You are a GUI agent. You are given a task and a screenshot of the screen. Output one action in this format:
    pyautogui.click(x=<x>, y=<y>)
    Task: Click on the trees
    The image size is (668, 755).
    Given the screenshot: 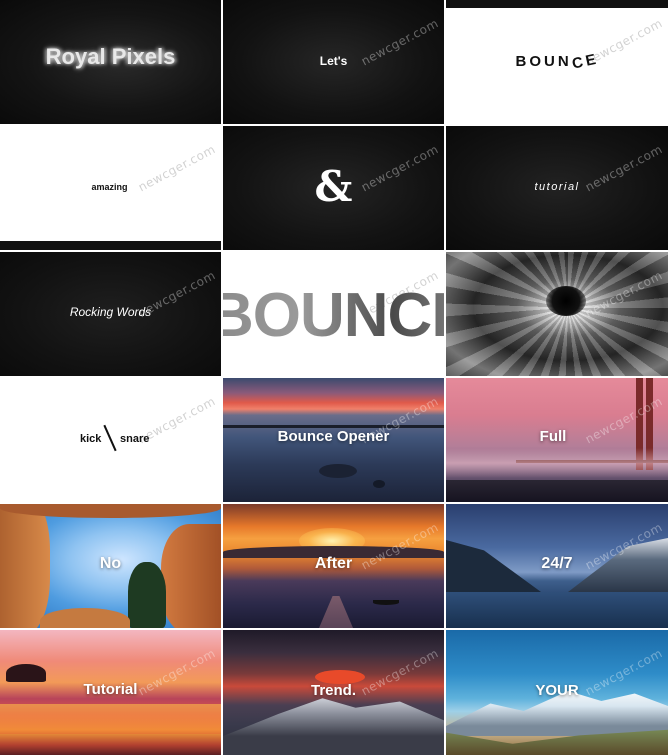 What is the action you would take?
    pyautogui.click(x=557, y=491)
    